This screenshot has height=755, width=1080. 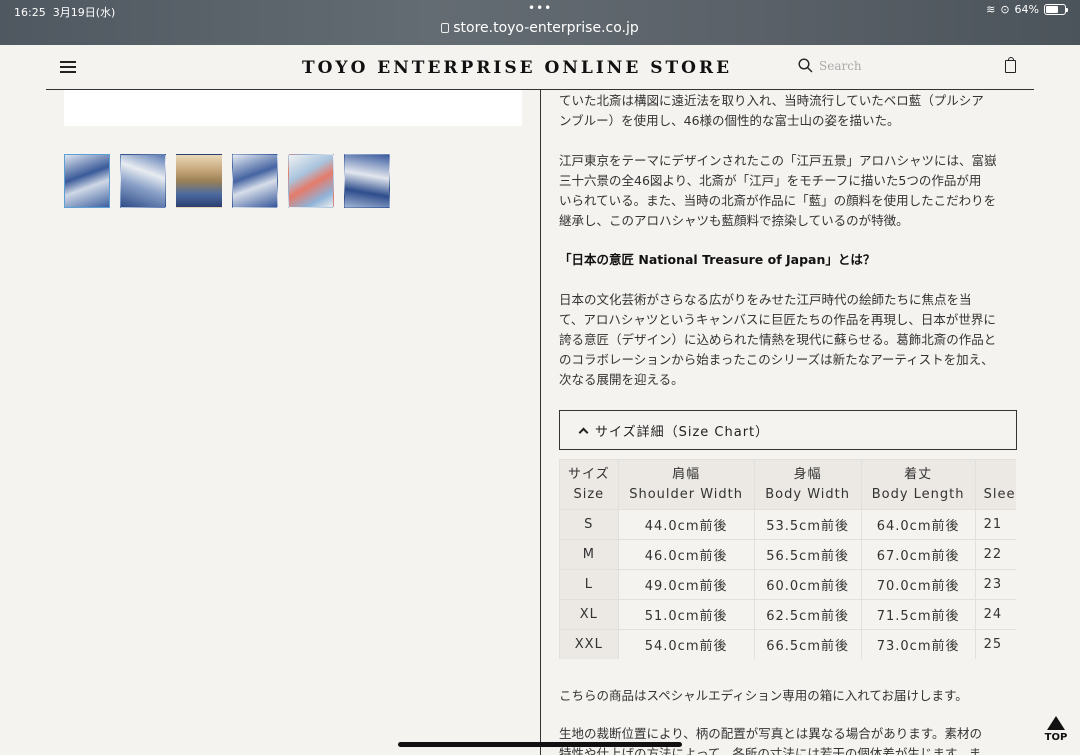 I want to click on table-cell: 22, so click(x=995, y=554).